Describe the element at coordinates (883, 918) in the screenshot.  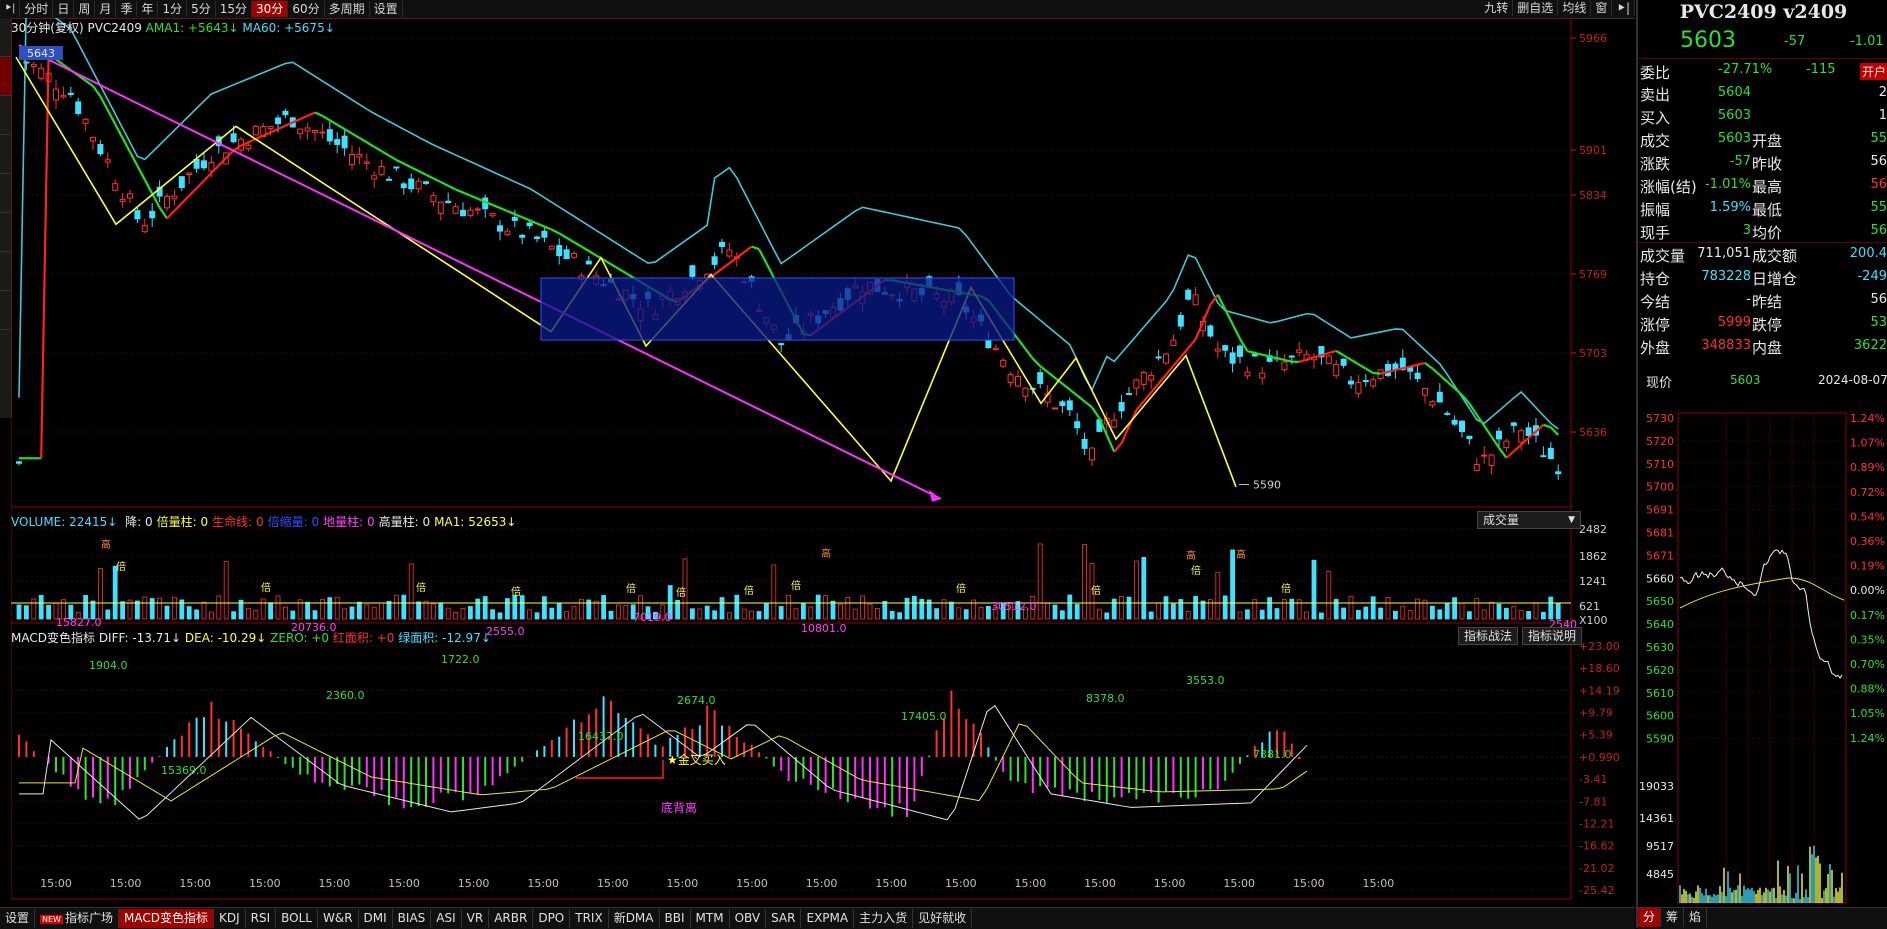
I see `indicator-tab-20: 主力入货` at that location.